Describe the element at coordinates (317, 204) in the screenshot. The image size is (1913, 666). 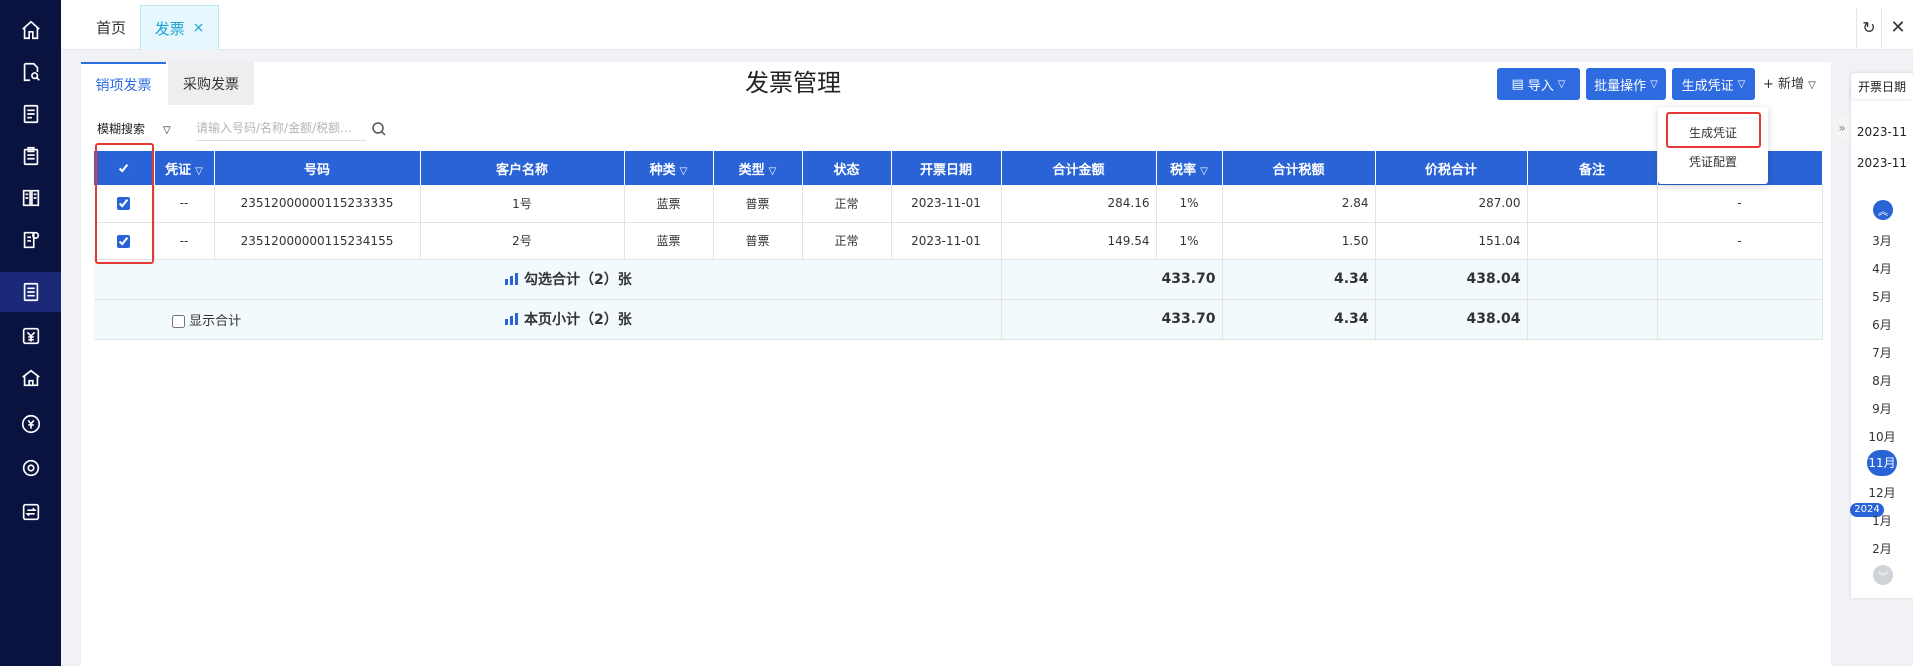
I see `cell-number: 23512000000115233335` at that location.